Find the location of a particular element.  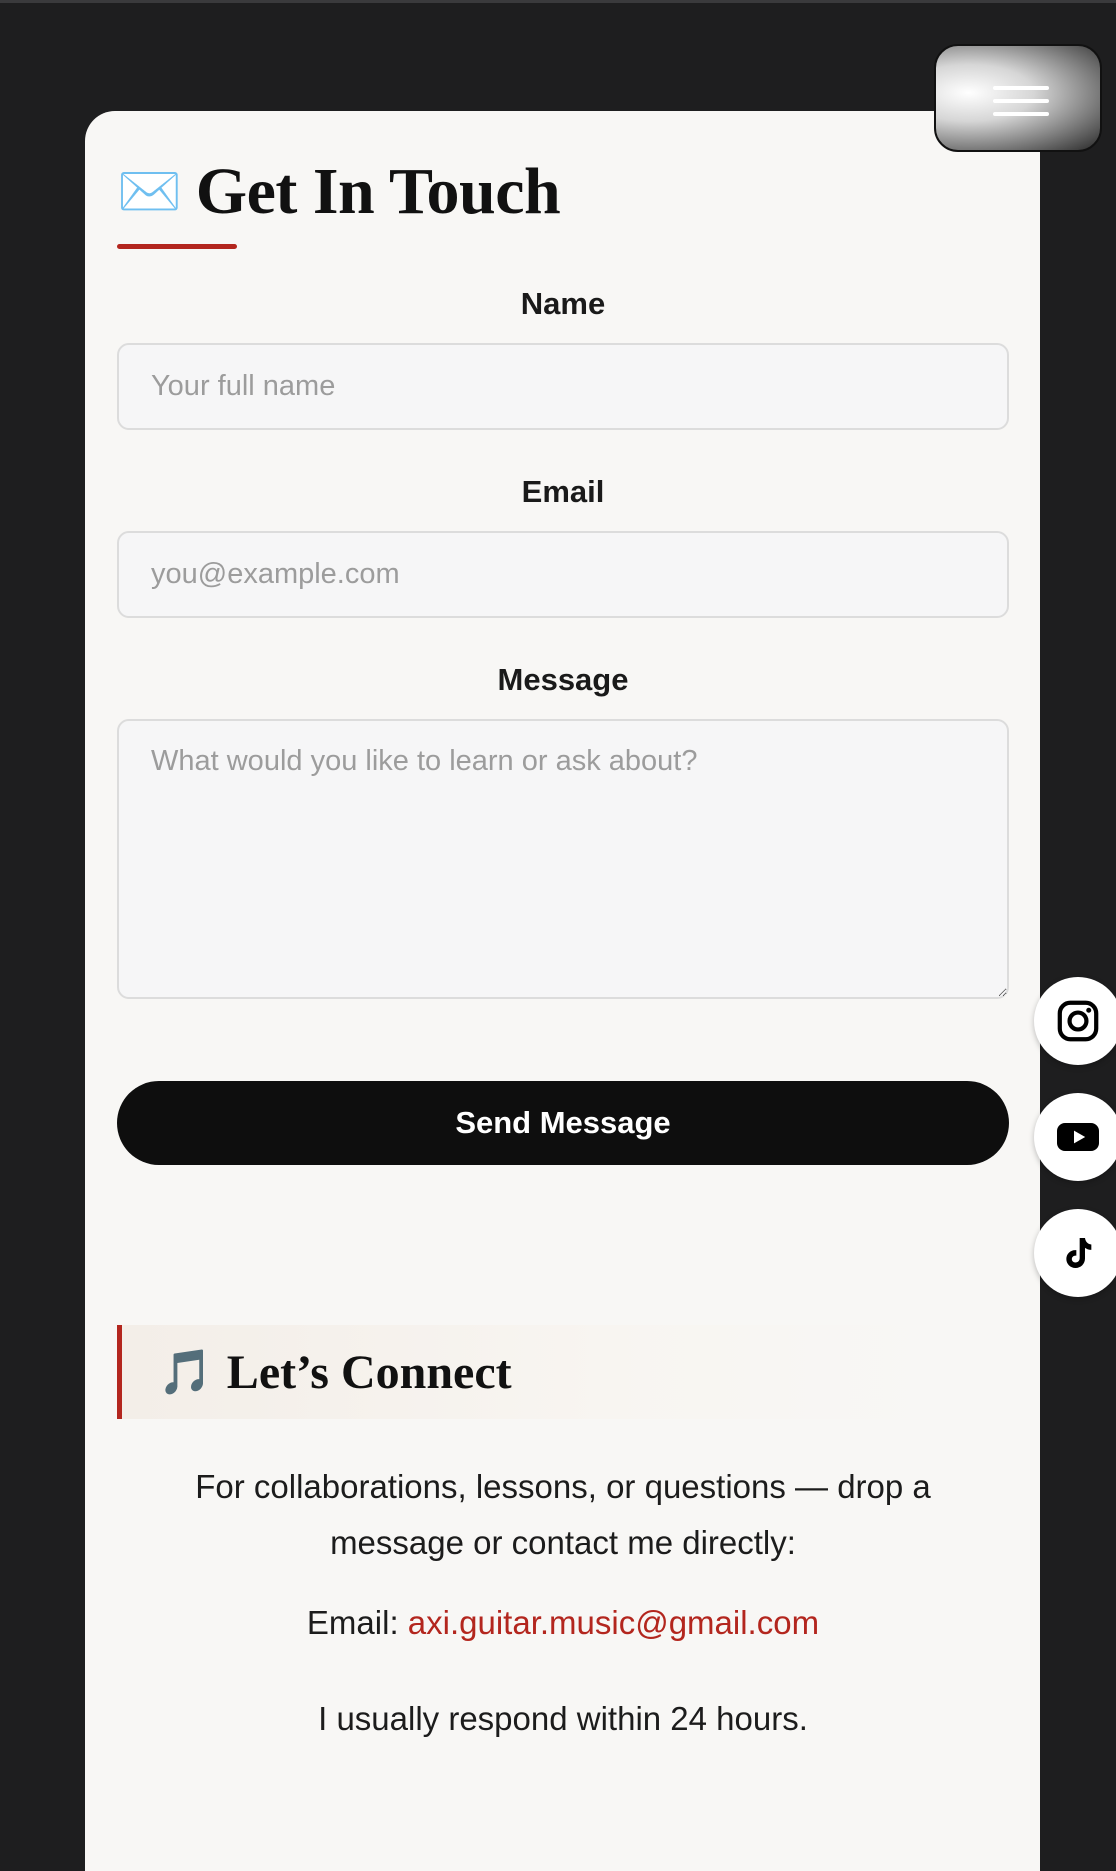

tiktok-icon is located at coordinates (1078, 1253).